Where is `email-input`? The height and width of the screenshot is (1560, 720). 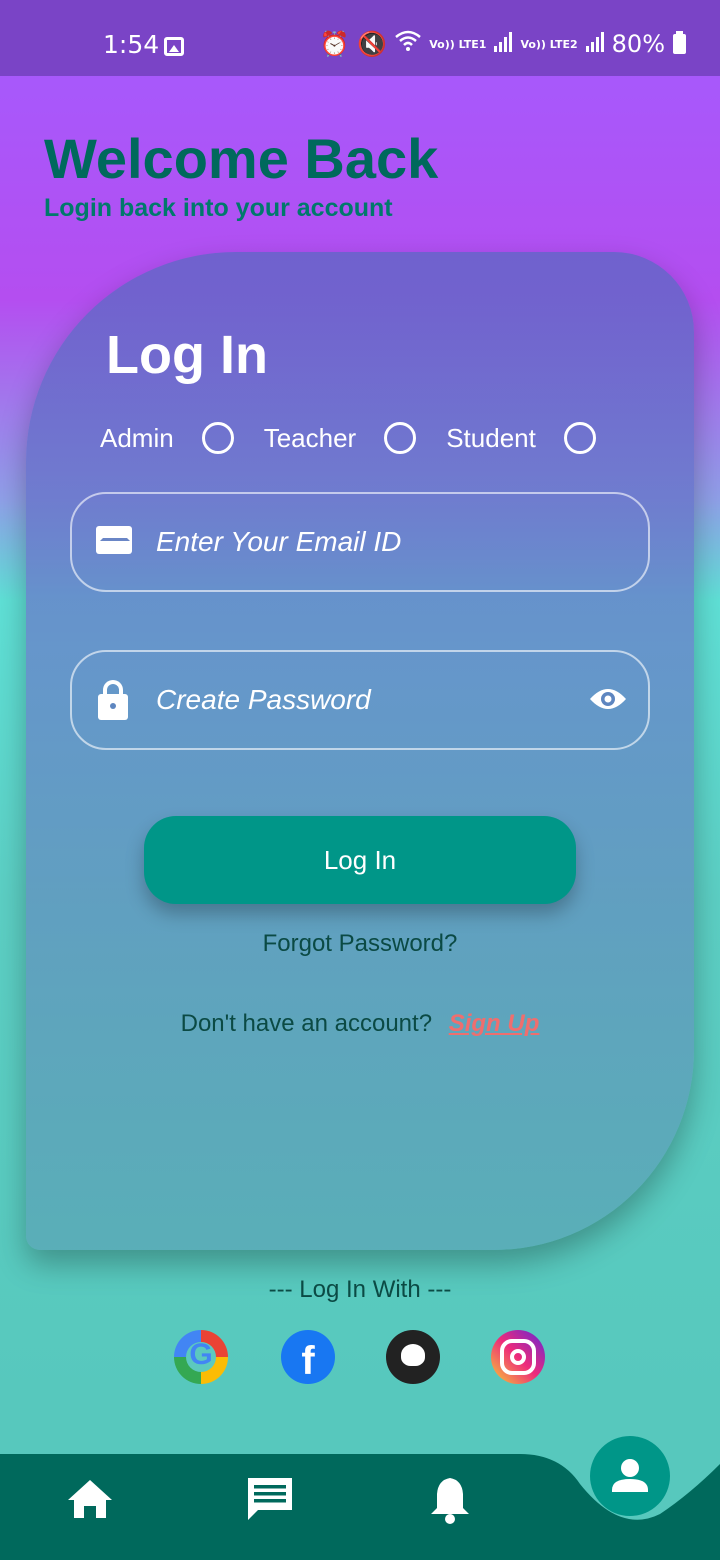 email-input is located at coordinates (366, 542).